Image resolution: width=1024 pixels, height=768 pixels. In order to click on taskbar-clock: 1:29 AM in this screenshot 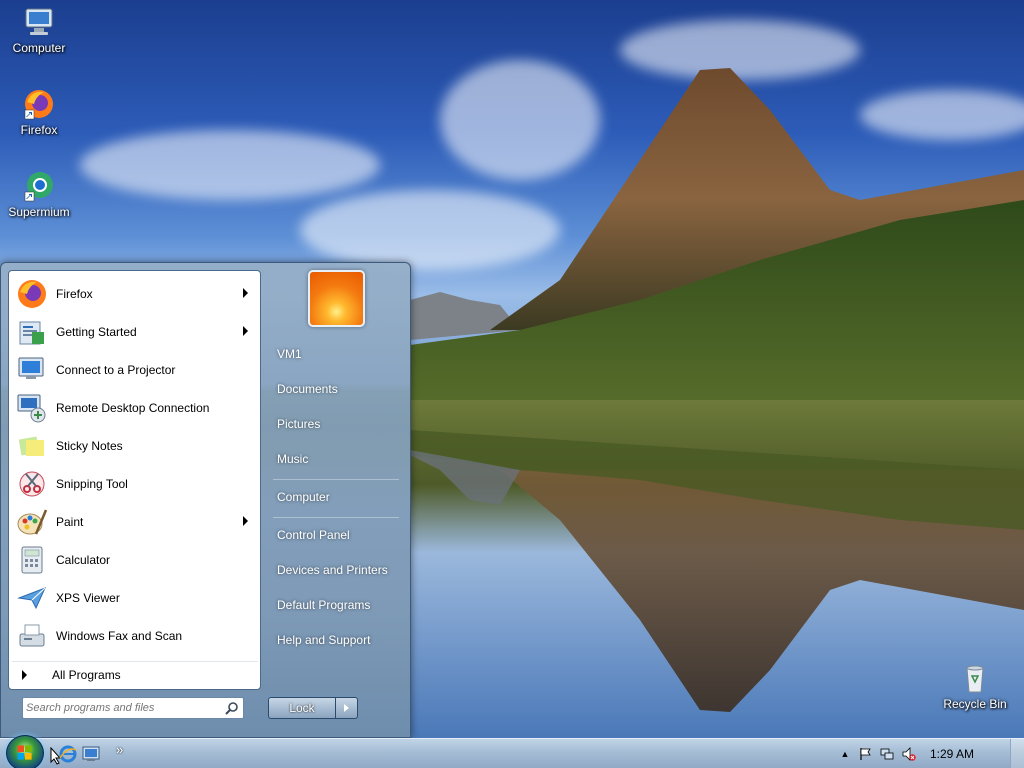, I will do `click(952, 754)`.